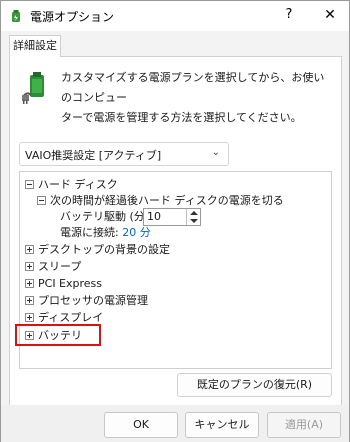 Image resolution: width=350 pixels, height=442 pixels. What do you see at coordinates (33, 88) in the screenshot?
I see `power-plan-icon` at bounding box center [33, 88].